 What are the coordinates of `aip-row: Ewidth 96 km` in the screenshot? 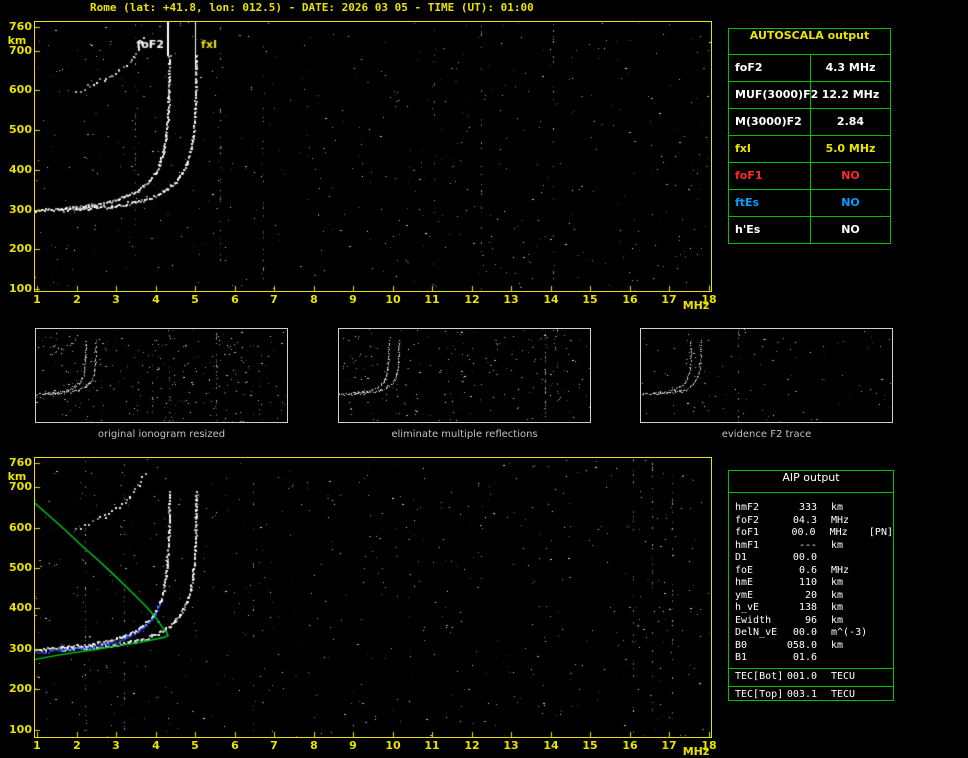 It's located at (814, 621).